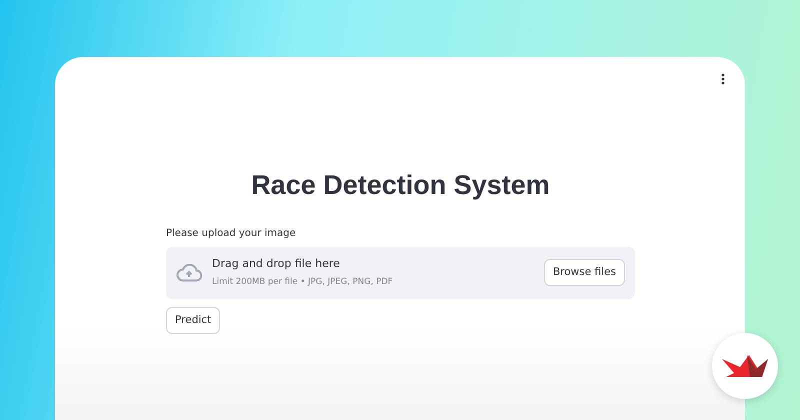 The image size is (800, 420). What do you see at coordinates (303, 283) in the screenshot?
I see `file-limit-text: Limit 200MB per file • JPG, JPEG, PNG, PDF` at bounding box center [303, 283].